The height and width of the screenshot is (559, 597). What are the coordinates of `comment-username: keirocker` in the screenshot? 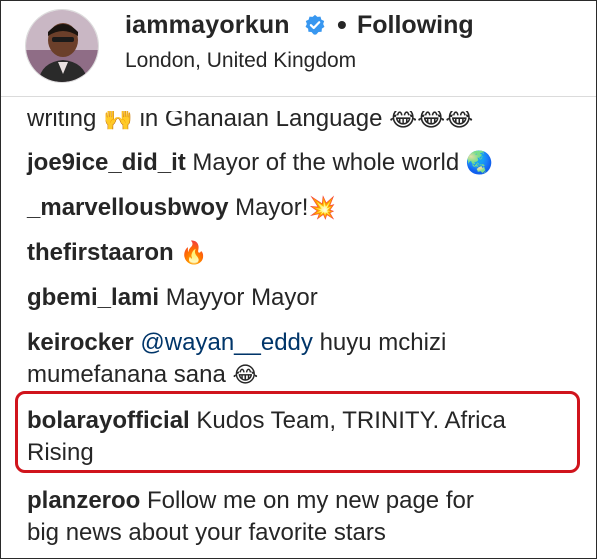 It's located at (80, 342).